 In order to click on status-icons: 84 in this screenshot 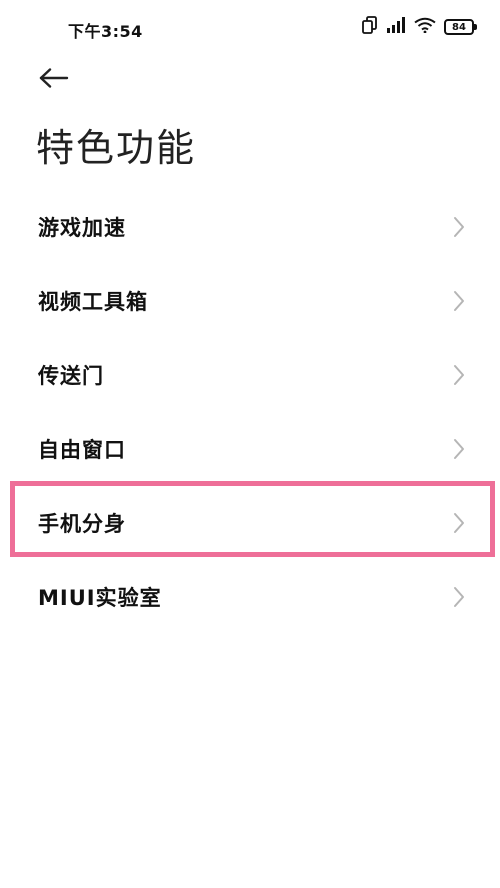, I will do `click(419, 27)`.